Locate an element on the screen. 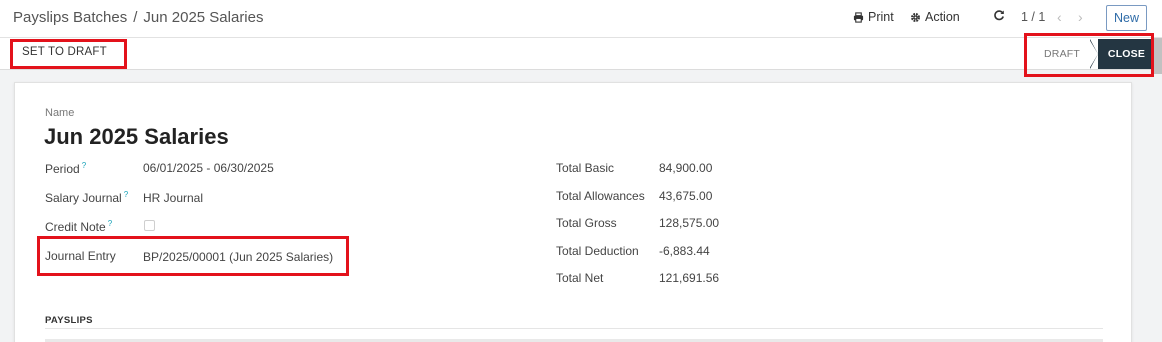 Image resolution: width=1162 pixels, height=342 pixels. breadcrumb-current: Jun 2025 Salaries is located at coordinates (203, 17).